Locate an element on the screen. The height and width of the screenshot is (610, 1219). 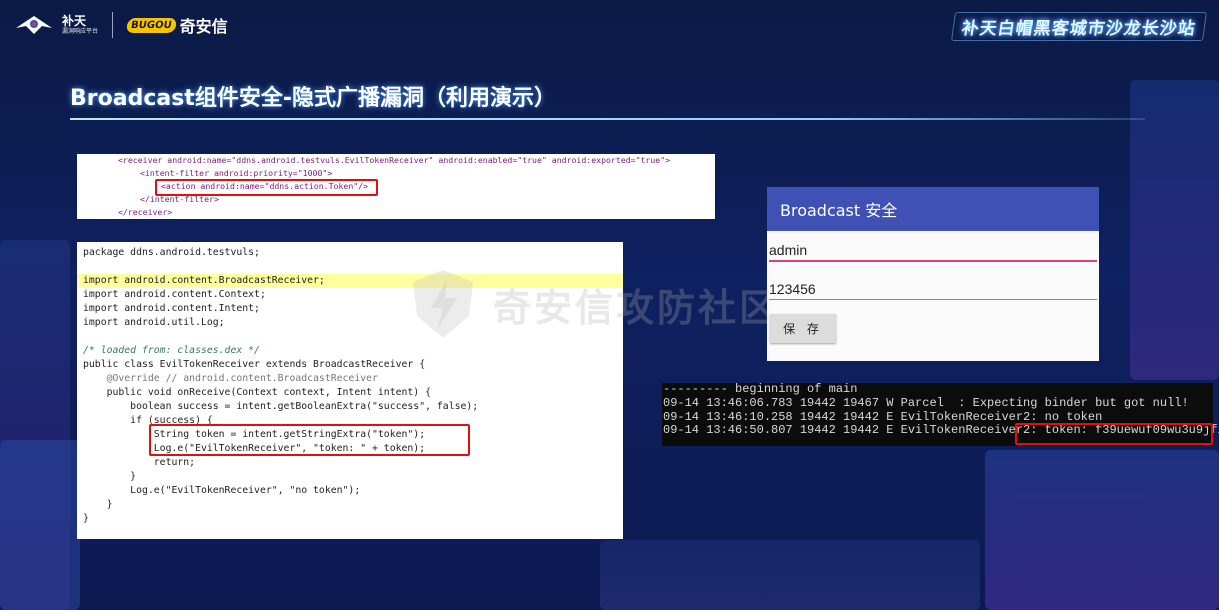
logo-sub-text: 漏洞响应平台 is located at coordinates (80, 31).